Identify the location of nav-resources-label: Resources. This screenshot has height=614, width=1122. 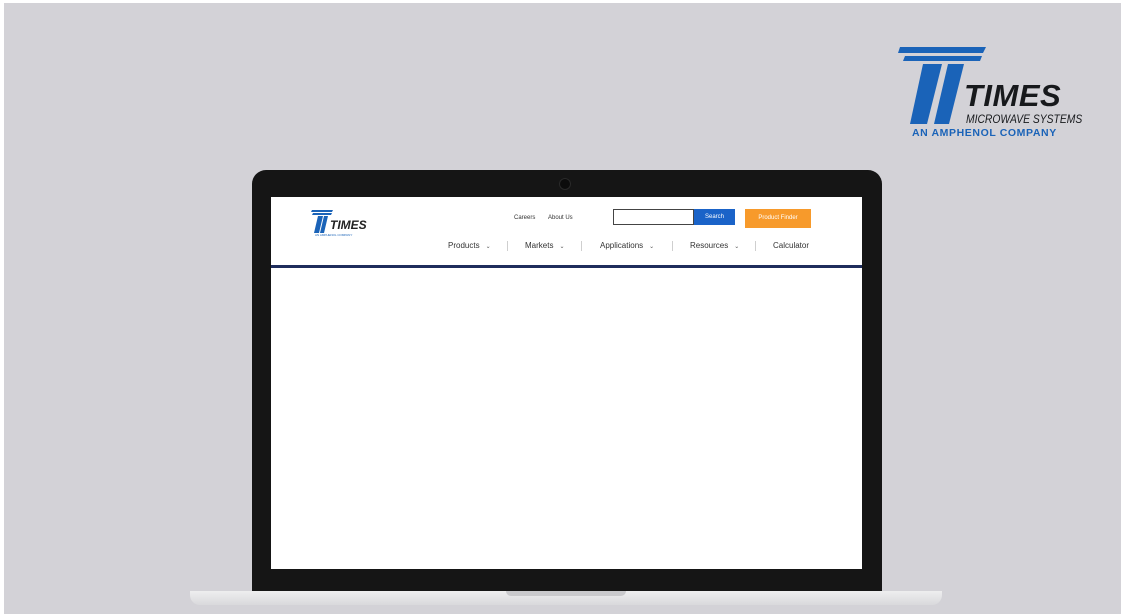
(709, 245).